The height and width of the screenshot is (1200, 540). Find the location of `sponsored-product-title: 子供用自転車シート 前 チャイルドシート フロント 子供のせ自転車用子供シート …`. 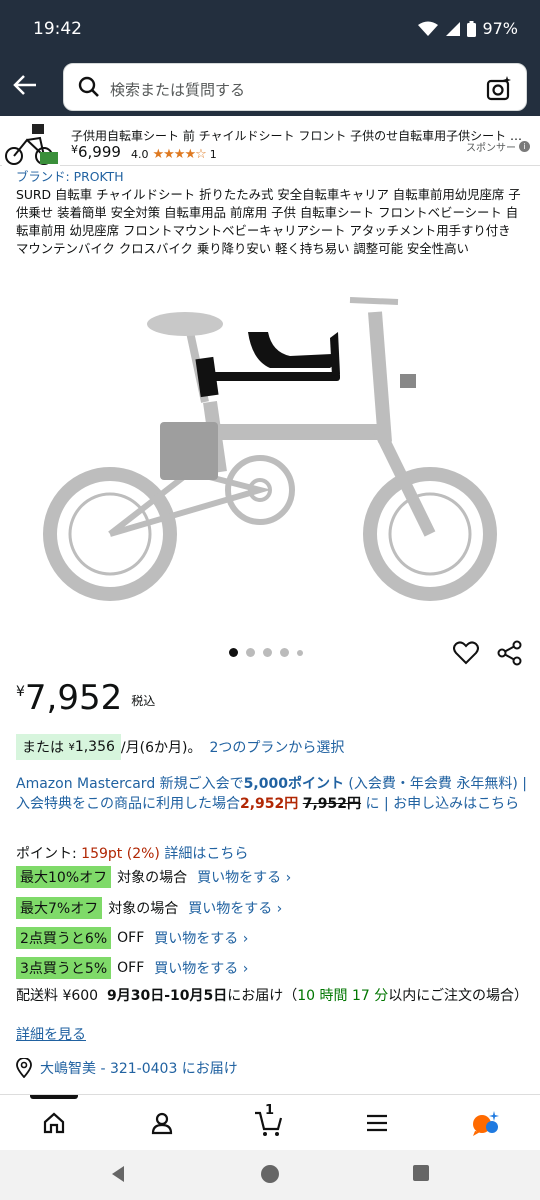

sponsored-product-title: 子供用自転車シート 前 チャイルドシート フロント 子供のせ自転車用子供シート … is located at coordinates (301, 136).